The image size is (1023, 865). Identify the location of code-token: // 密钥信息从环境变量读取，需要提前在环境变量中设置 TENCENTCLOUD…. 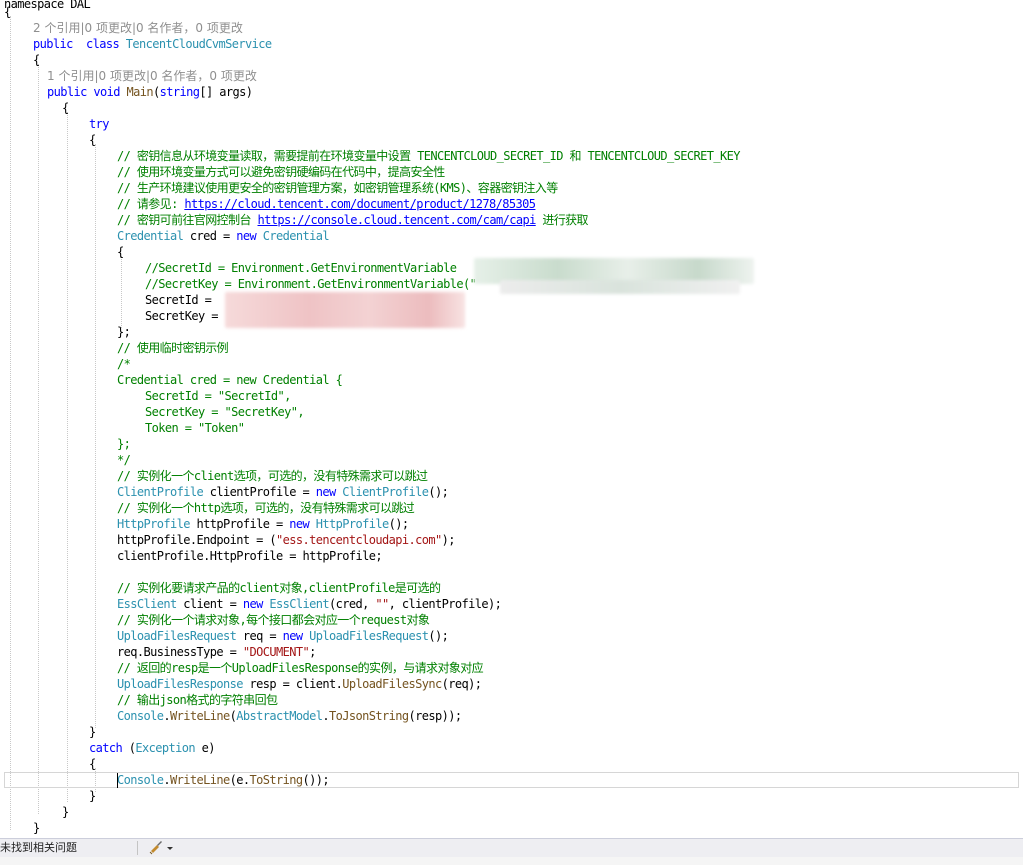
(428, 156).